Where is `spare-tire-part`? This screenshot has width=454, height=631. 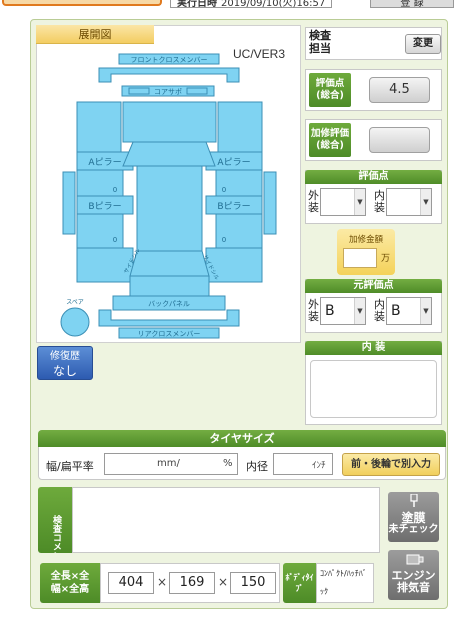 spare-tire-part is located at coordinates (75, 322).